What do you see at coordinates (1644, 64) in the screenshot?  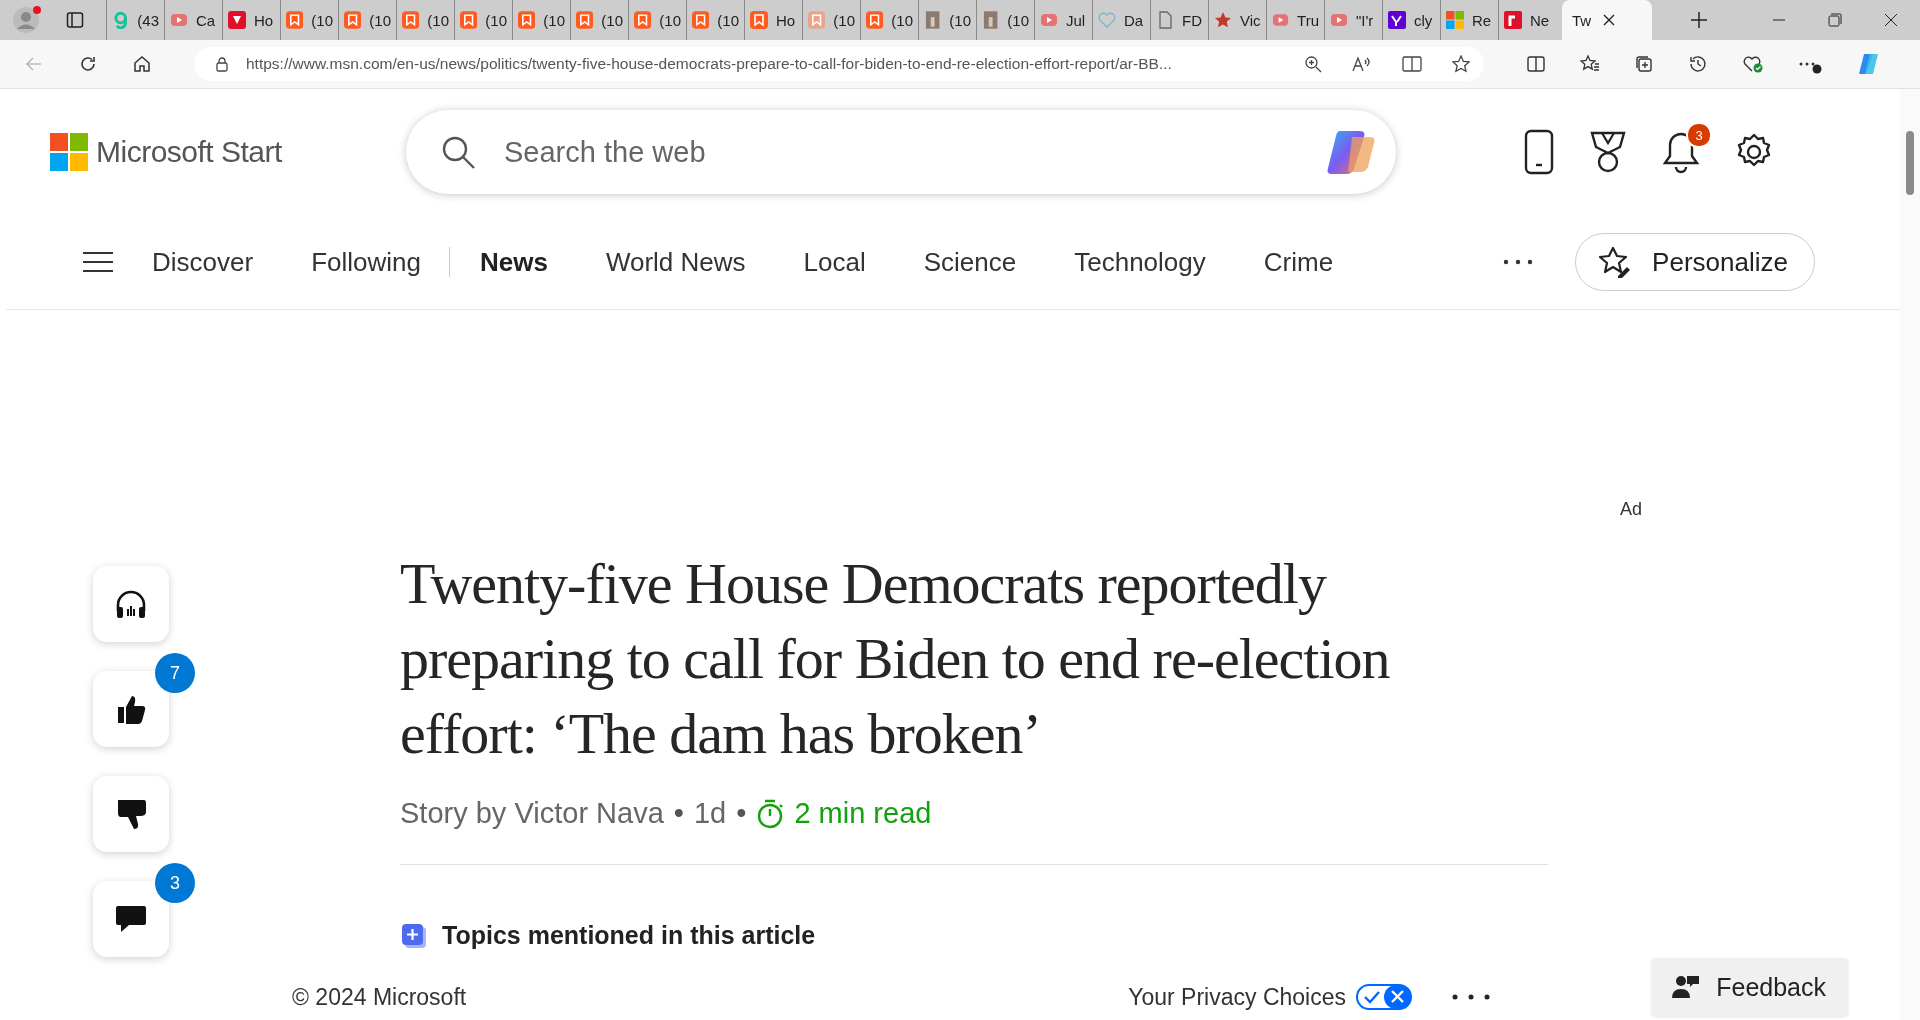 I see `collections-icon` at bounding box center [1644, 64].